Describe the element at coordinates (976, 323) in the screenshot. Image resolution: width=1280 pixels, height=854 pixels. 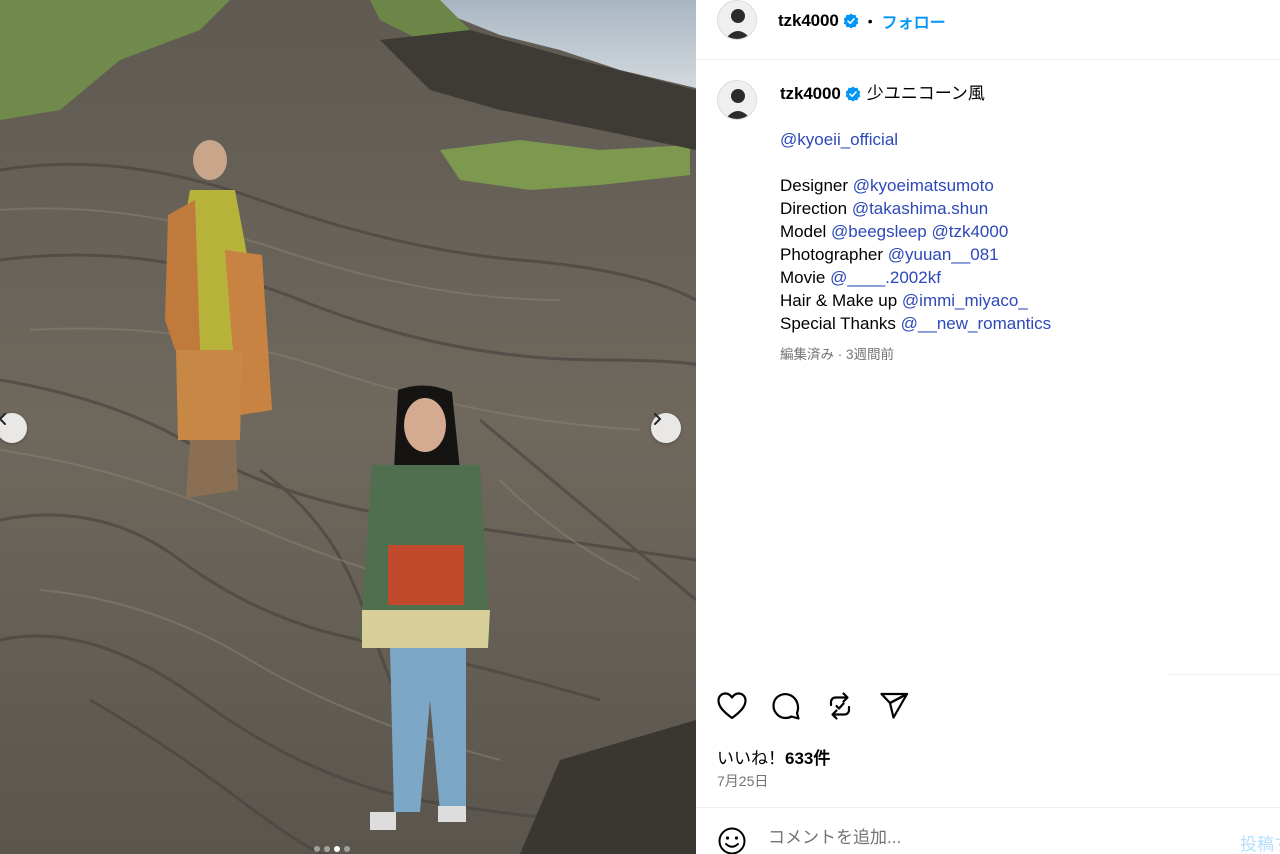
I see `credit-mention-link: @__new_romantics` at that location.